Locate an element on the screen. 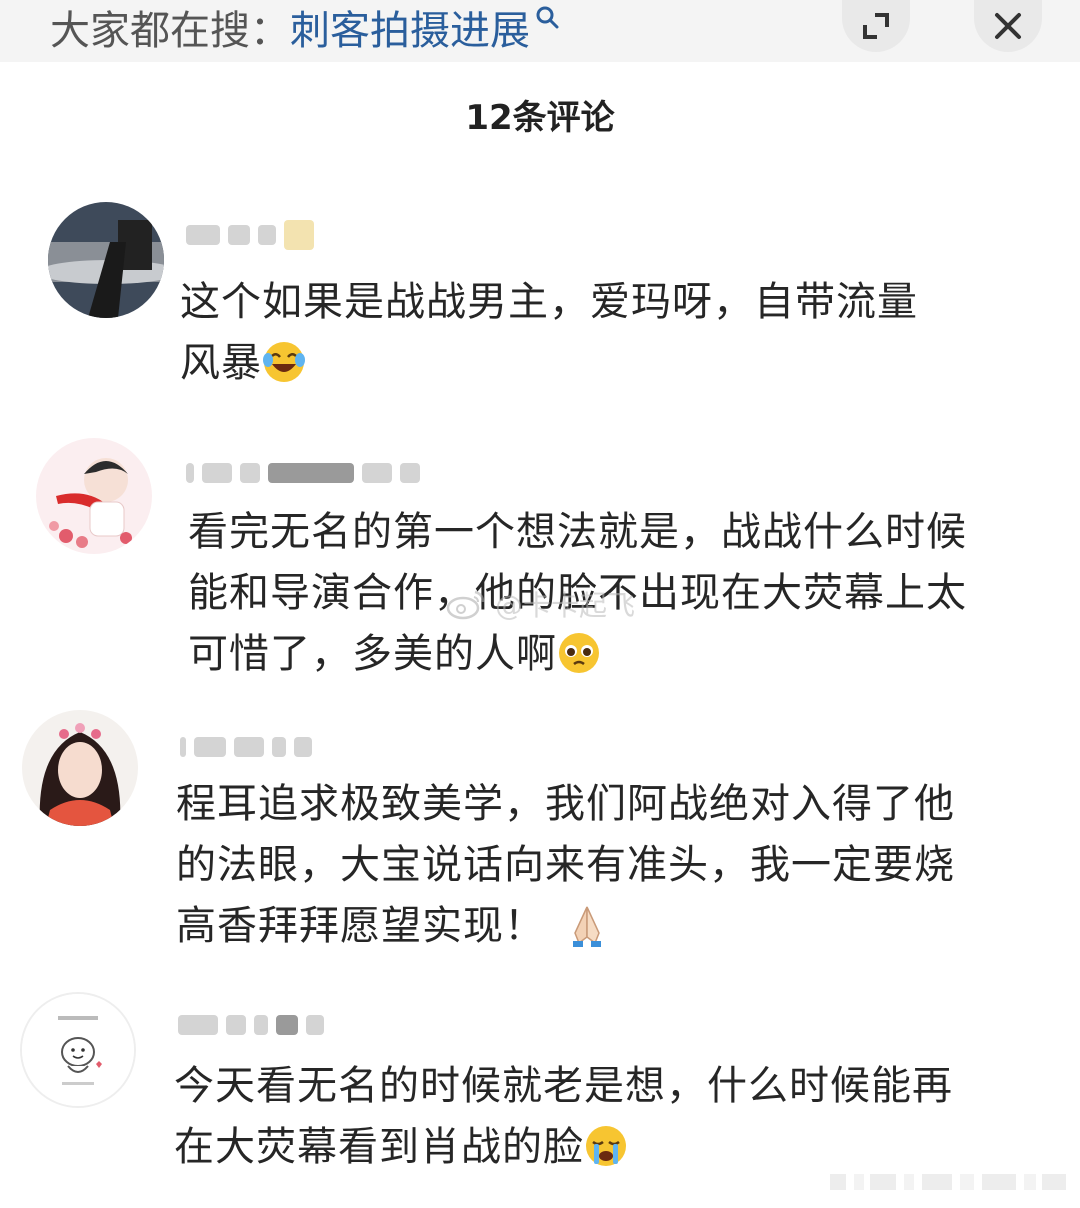 This screenshot has height=1208, width=1080. comment-line: 看完无名的第一个想法就是，战战什么时候 is located at coordinates (577, 532).